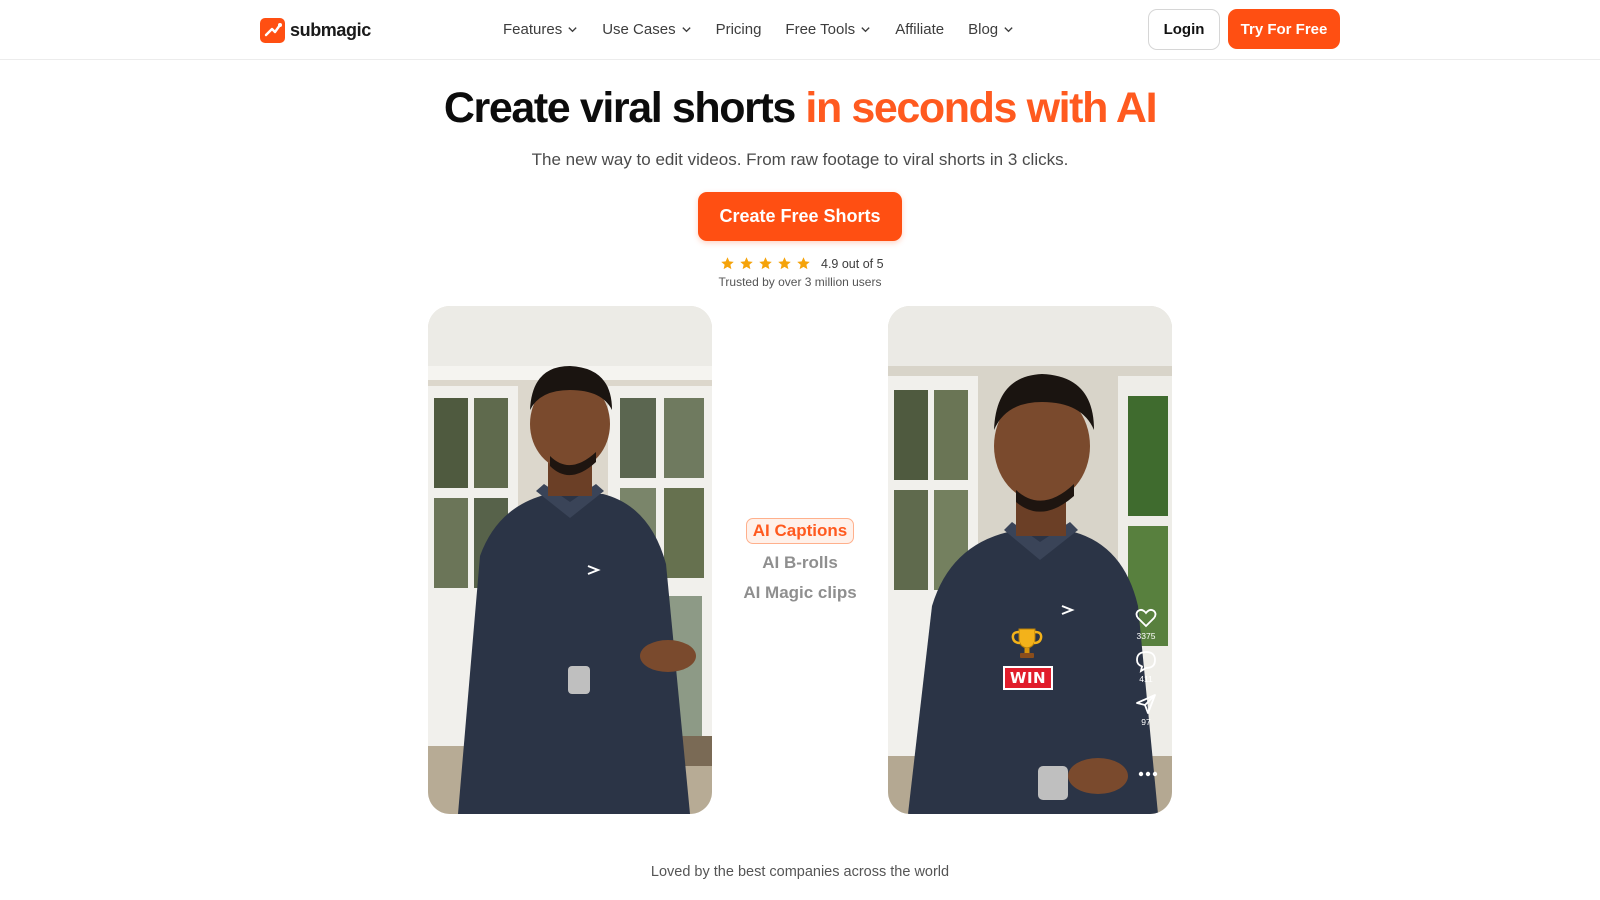  I want to click on feature-ai-b-rolls: AI B-rolls, so click(800, 563).